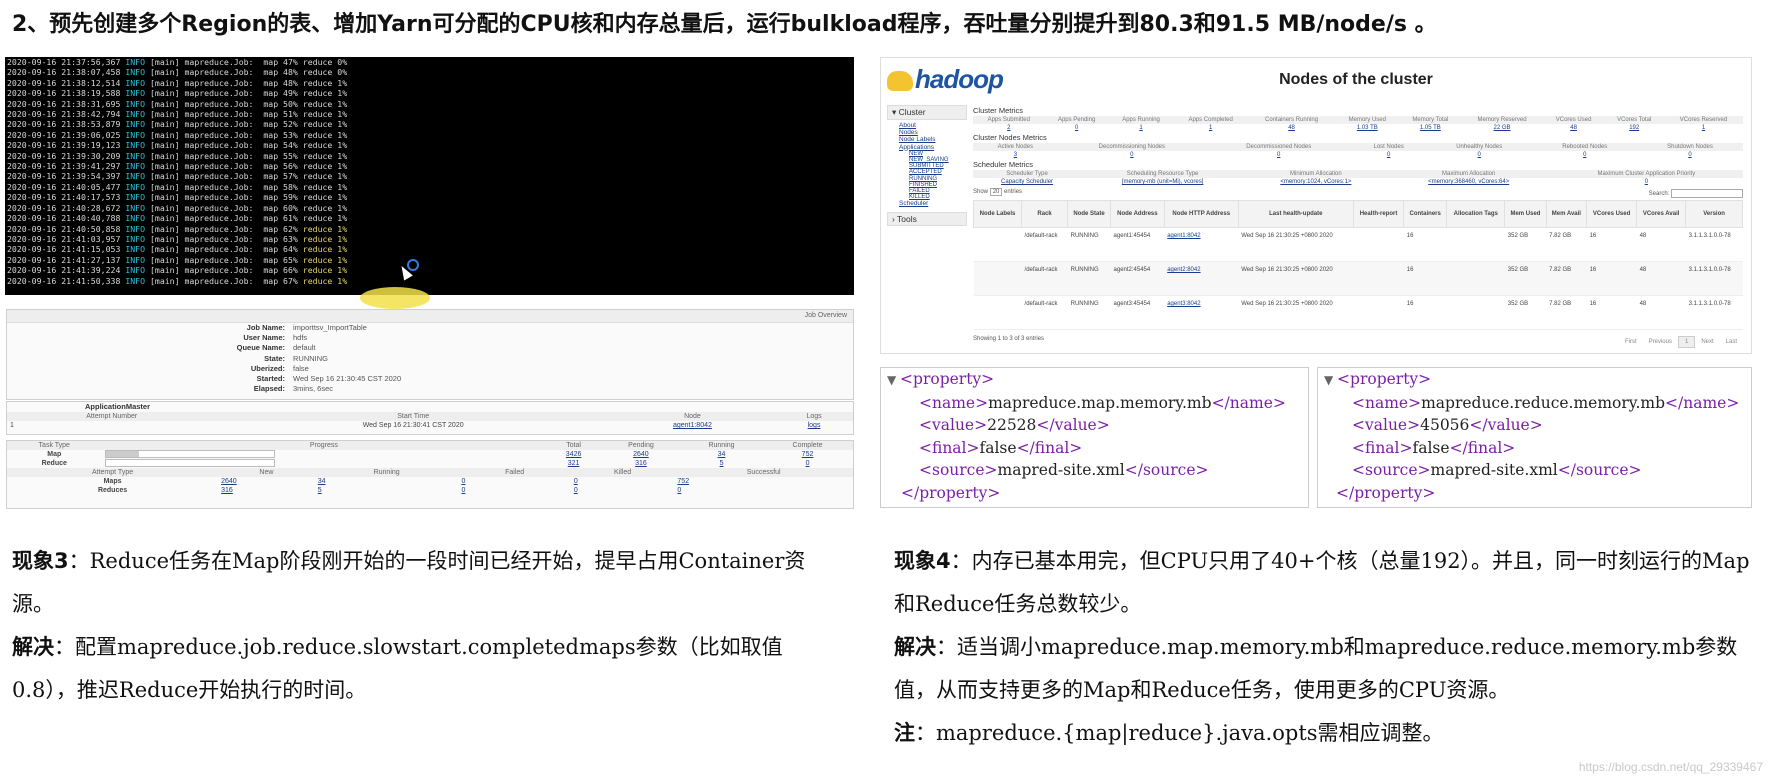  I want to click on nodes-col-header: Containers, so click(1425, 214).